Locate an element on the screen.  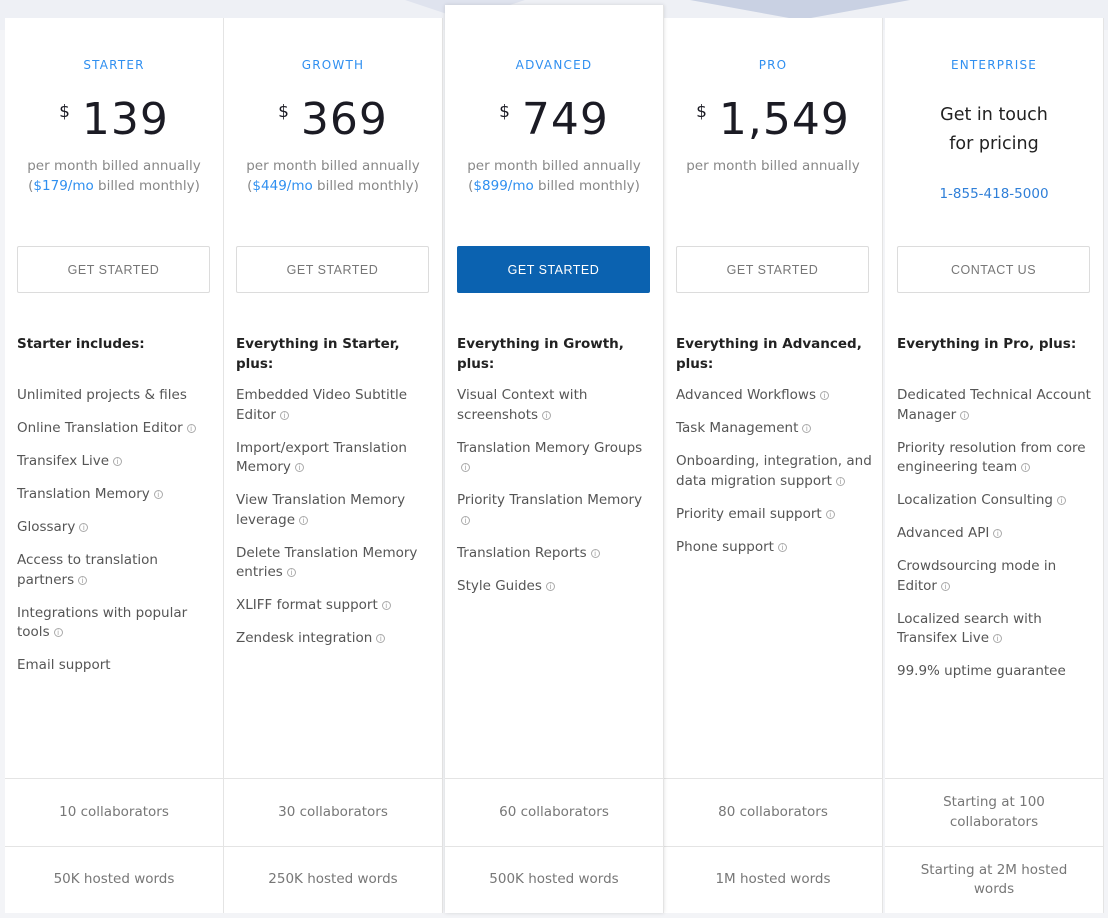
collaborators: 10 collaborators is located at coordinates (114, 811).